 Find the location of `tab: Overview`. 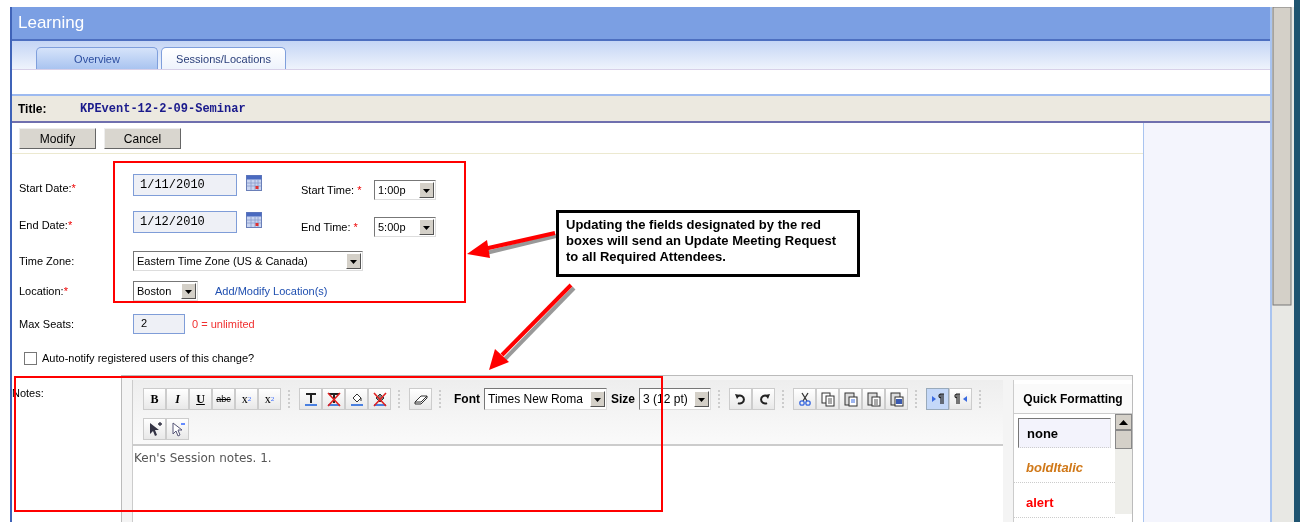

tab: Overview is located at coordinates (97, 58).